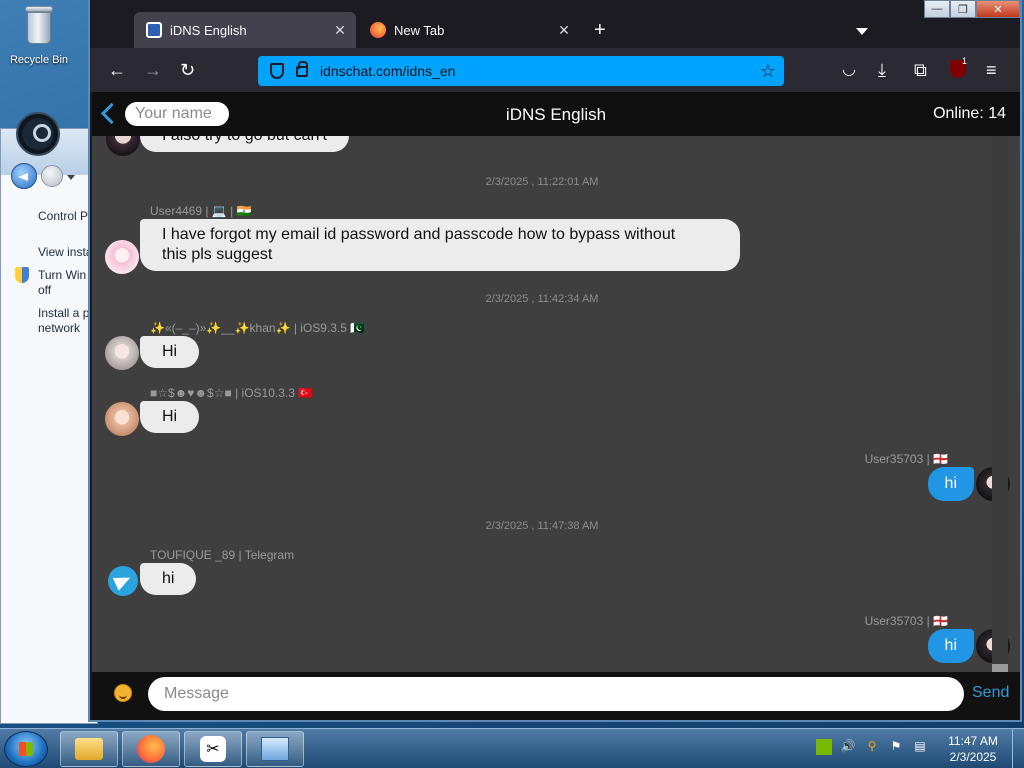 The image size is (1024, 768). I want to click on nav-toolbar: ← → ↻ idnschat.com/idns_en ☆ ◡ ⤓ ⧉ ≡, so click(555, 70).